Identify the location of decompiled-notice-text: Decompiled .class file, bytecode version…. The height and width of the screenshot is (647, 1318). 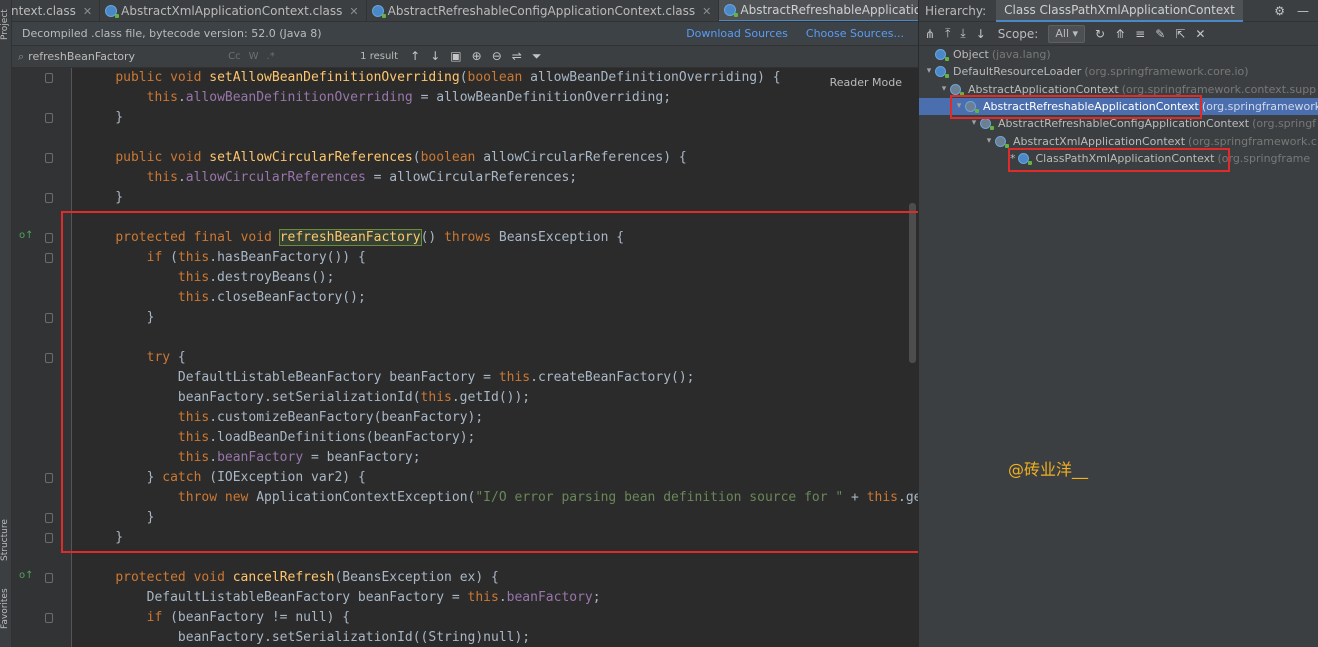
(172, 33).